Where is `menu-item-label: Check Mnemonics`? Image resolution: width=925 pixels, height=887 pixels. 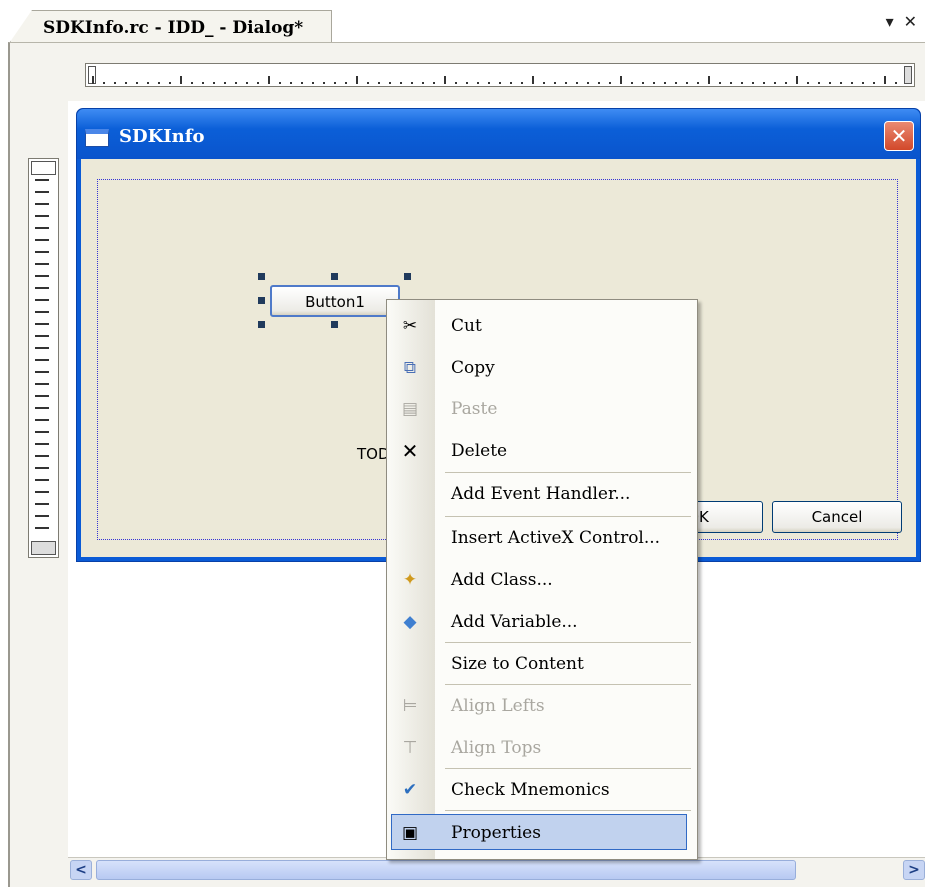 menu-item-label: Check Mnemonics is located at coordinates (530, 790).